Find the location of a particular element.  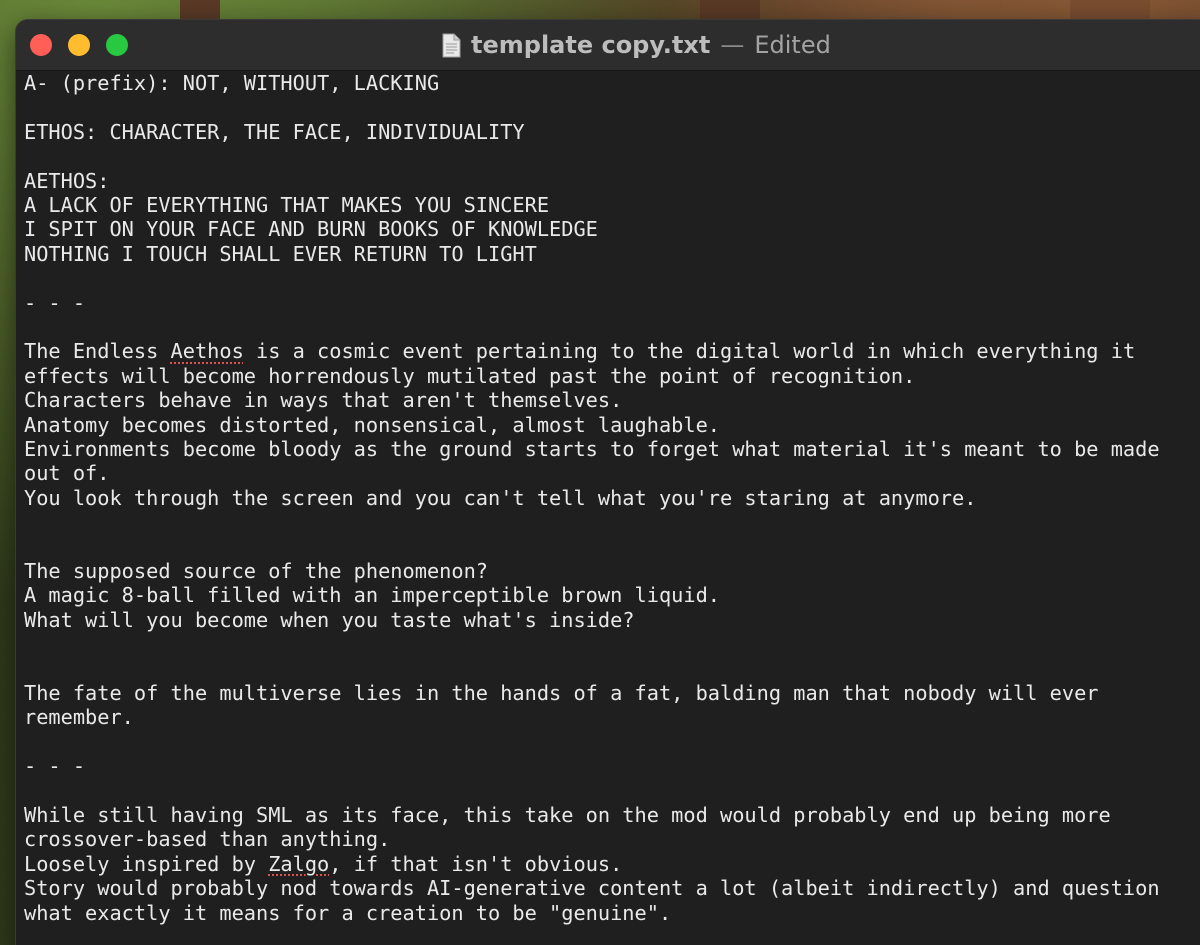

text-line: out of. is located at coordinates (612, 473).